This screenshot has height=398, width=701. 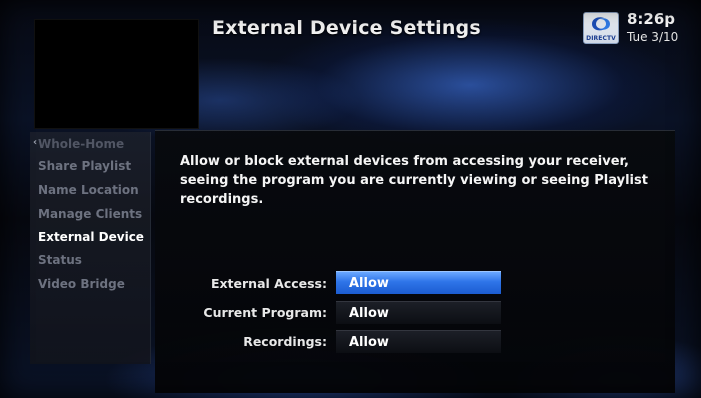 What do you see at coordinates (418, 282) in the screenshot?
I see `external-access-button: Allow` at bounding box center [418, 282].